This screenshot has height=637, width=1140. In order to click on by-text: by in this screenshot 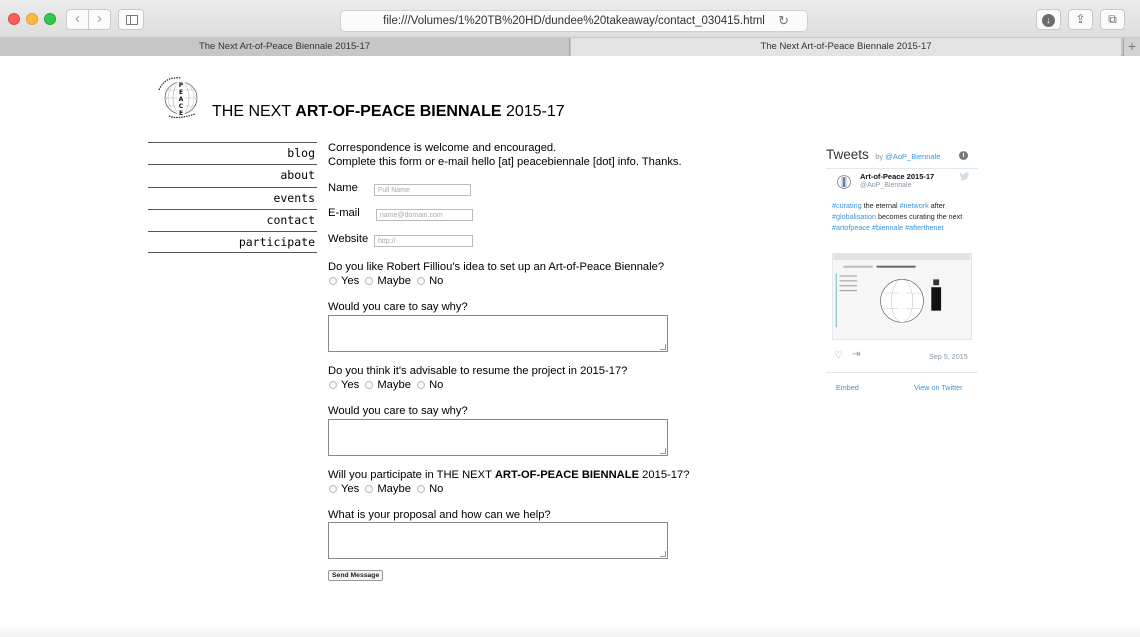, I will do `click(879, 156)`.